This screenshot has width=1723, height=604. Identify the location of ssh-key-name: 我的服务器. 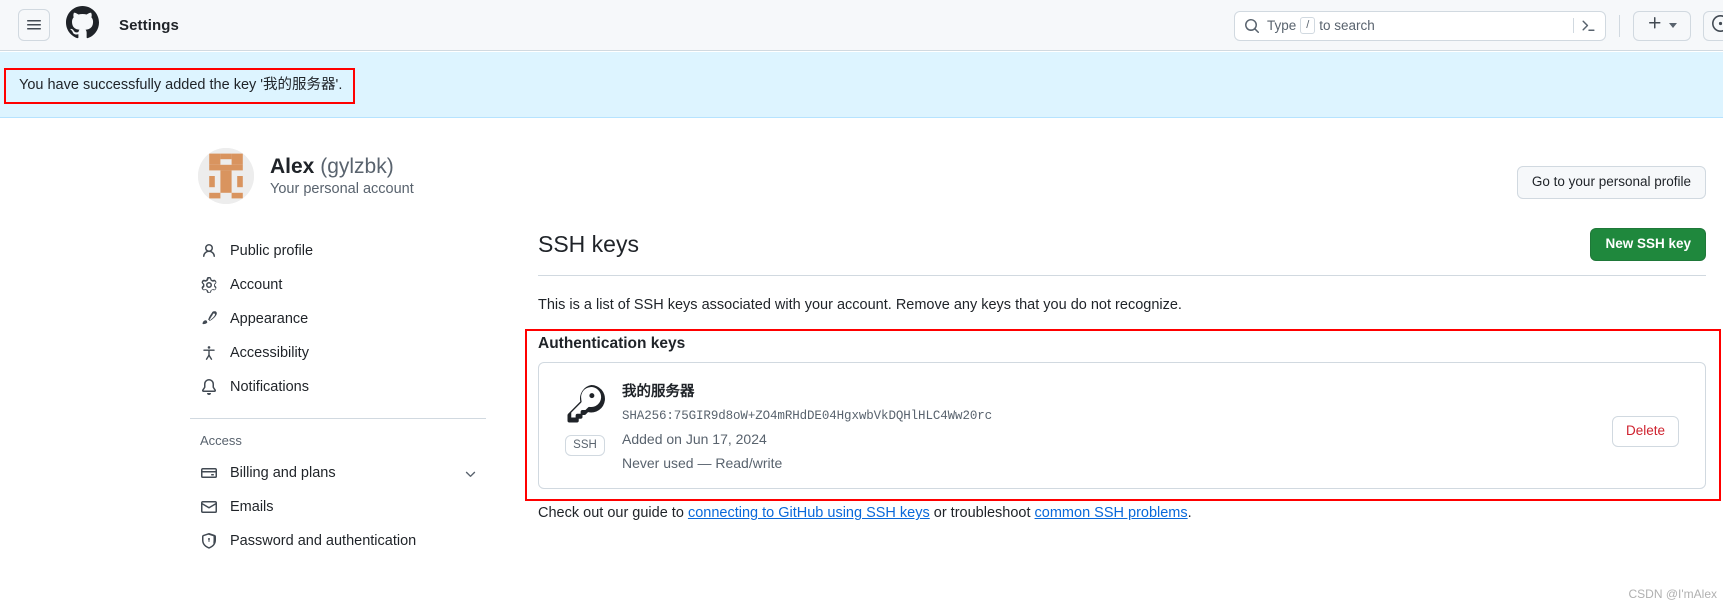
(658, 391).